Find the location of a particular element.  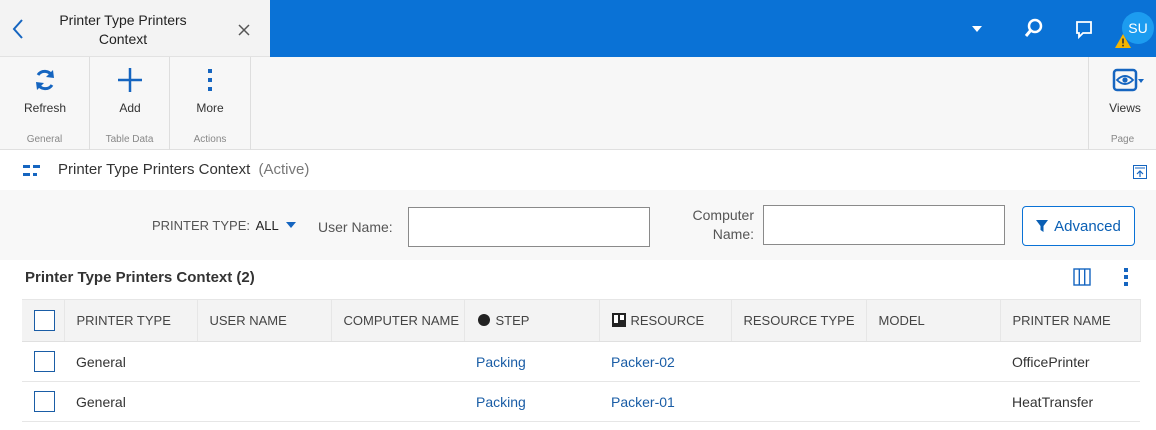

header-bar: SU is located at coordinates (713, 28).